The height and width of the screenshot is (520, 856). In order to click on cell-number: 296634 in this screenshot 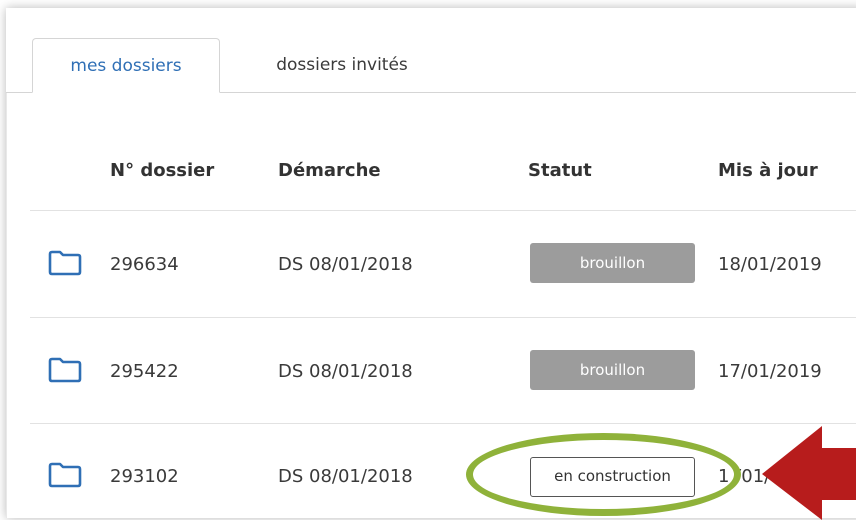, I will do `click(144, 264)`.